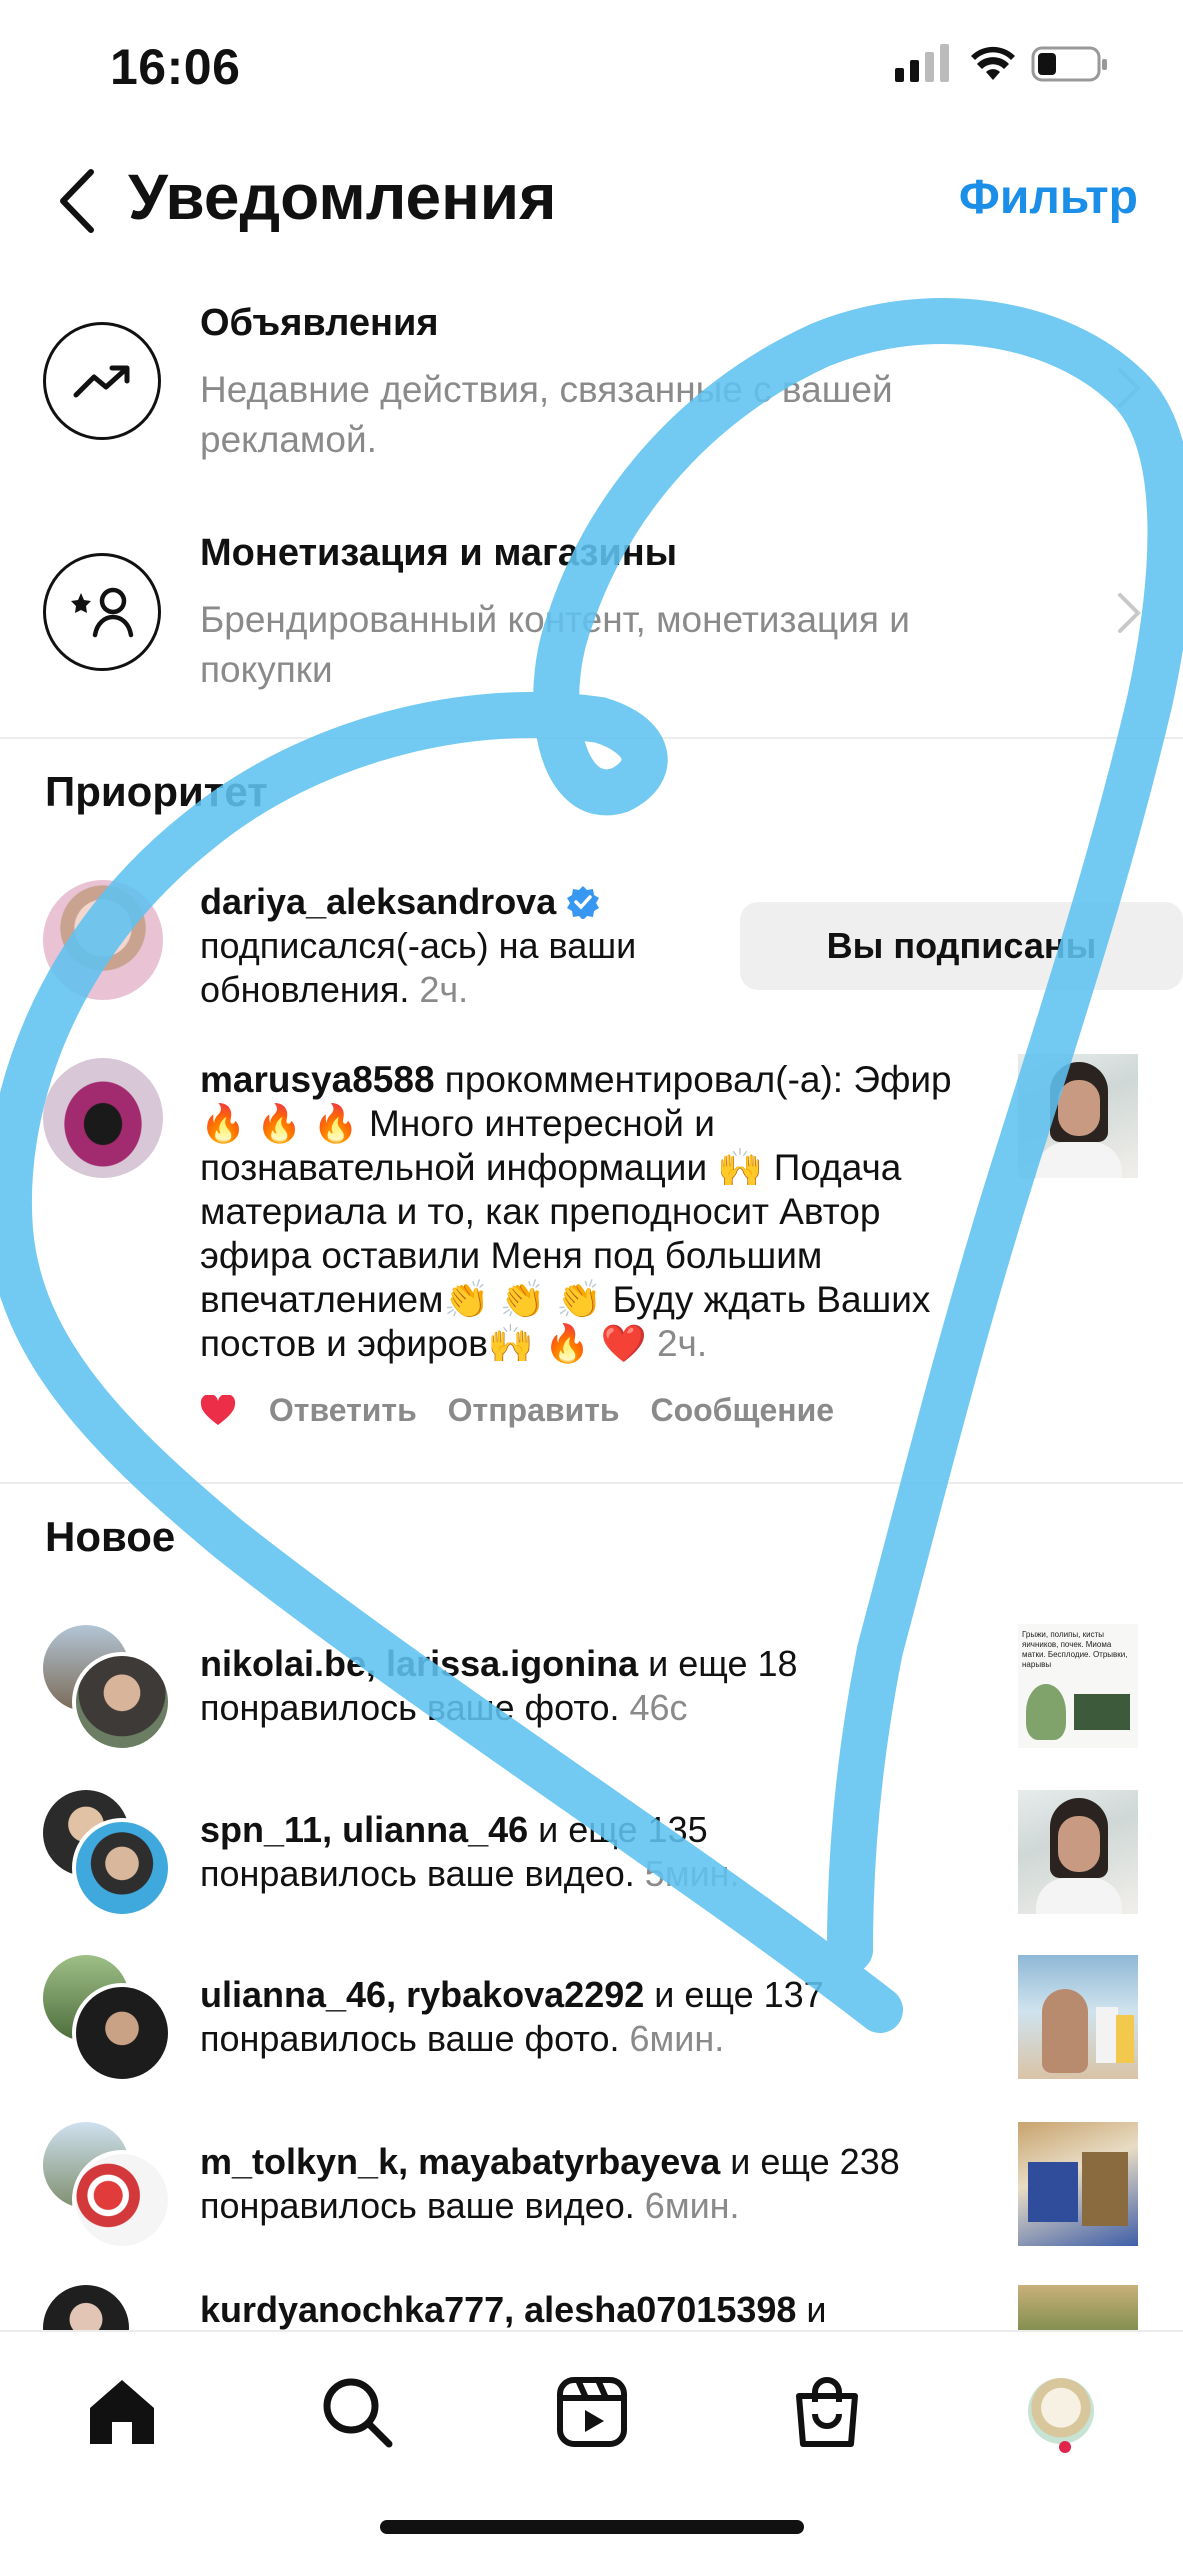 This screenshot has width=1183, height=2562. What do you see at coordinates (734, 1994) in the screenshot?
I see `more-count: и еще 137` at bounding box center [734, 1994].